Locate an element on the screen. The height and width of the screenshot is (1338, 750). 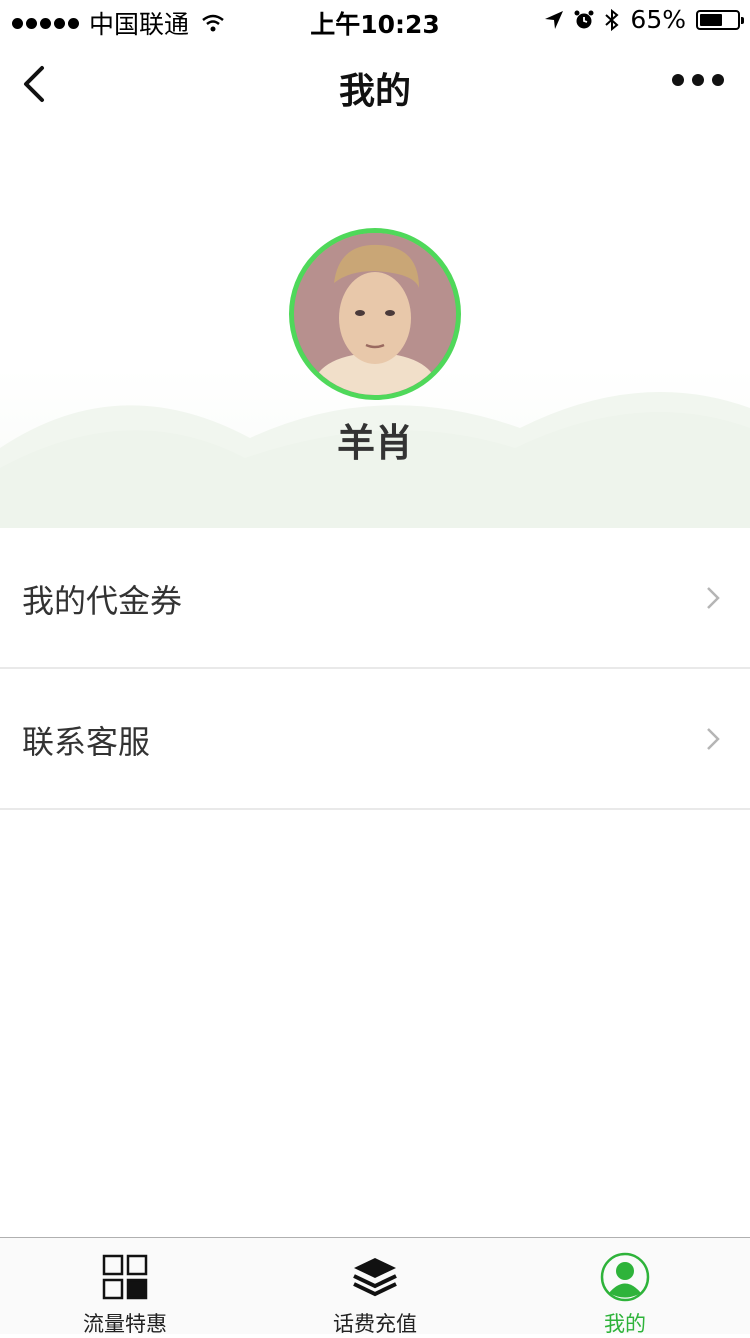
more-dots-icon is located at coordinates (698, 80).